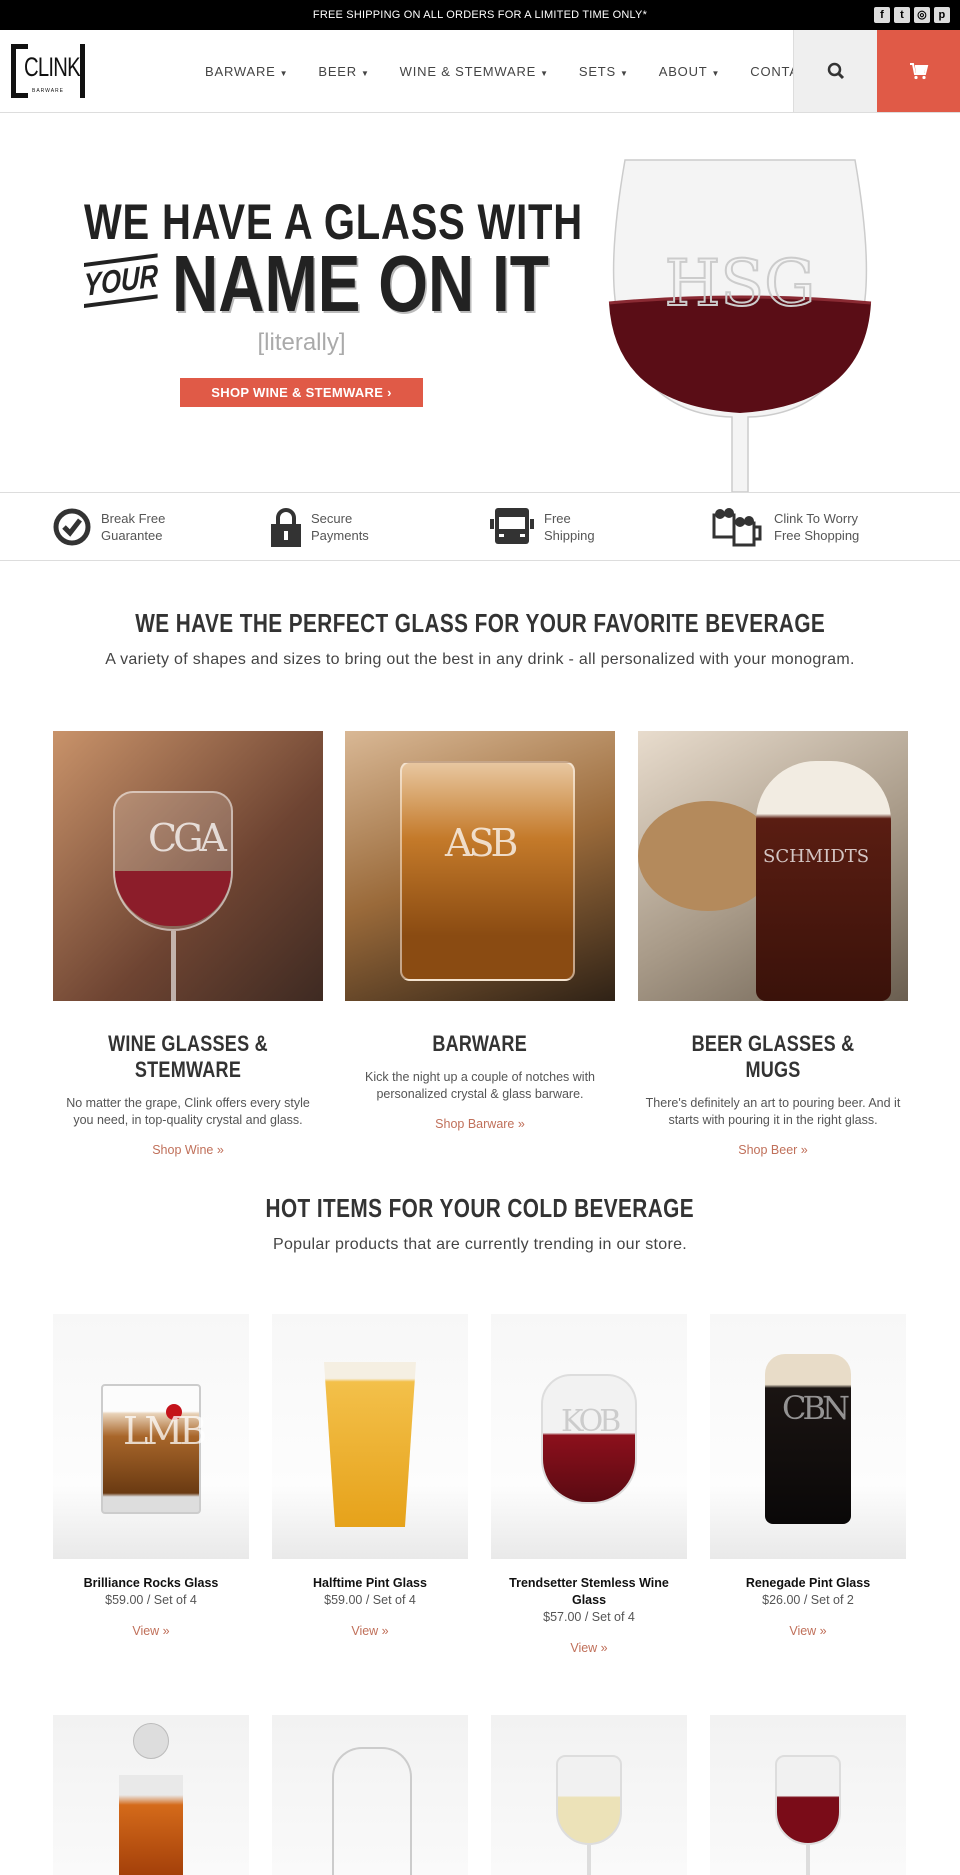  What do you see at coordinates (589, 1795) in the screenshot?
I see `product-image-white-wine` at bounding box center [589, 1795].